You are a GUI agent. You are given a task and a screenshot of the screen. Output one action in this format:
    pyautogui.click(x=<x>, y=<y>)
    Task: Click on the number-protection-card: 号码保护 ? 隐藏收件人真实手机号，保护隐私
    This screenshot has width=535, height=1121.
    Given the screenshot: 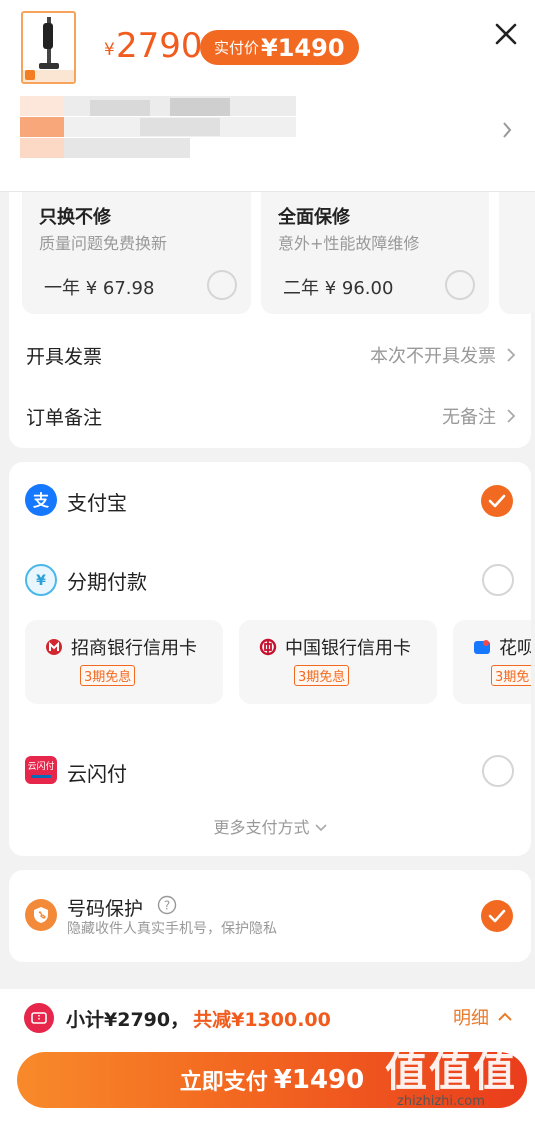 What is the action you would take?
    pyautogui.click(x=270, y=916)
    